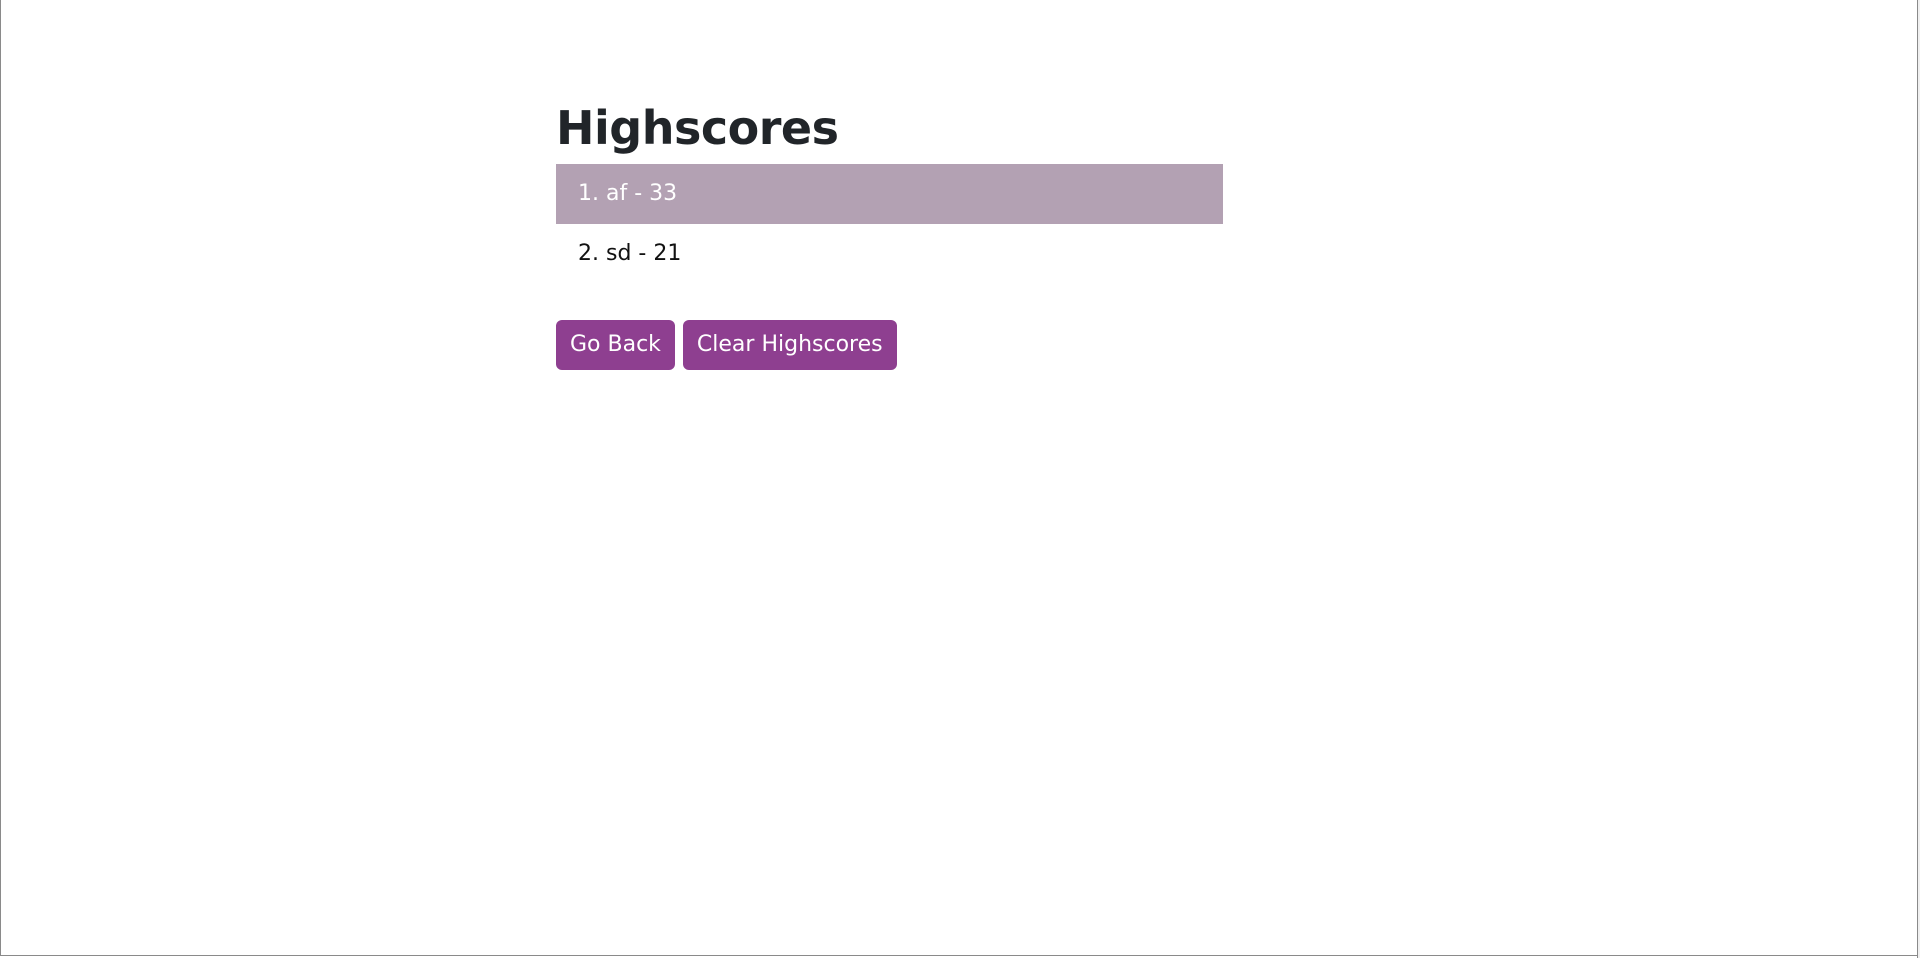  What do you see at coordinates (789, 345) in the screenshot?
I see `clear-highscores-button: Clear Highscores` at bounding box center [789, 345].